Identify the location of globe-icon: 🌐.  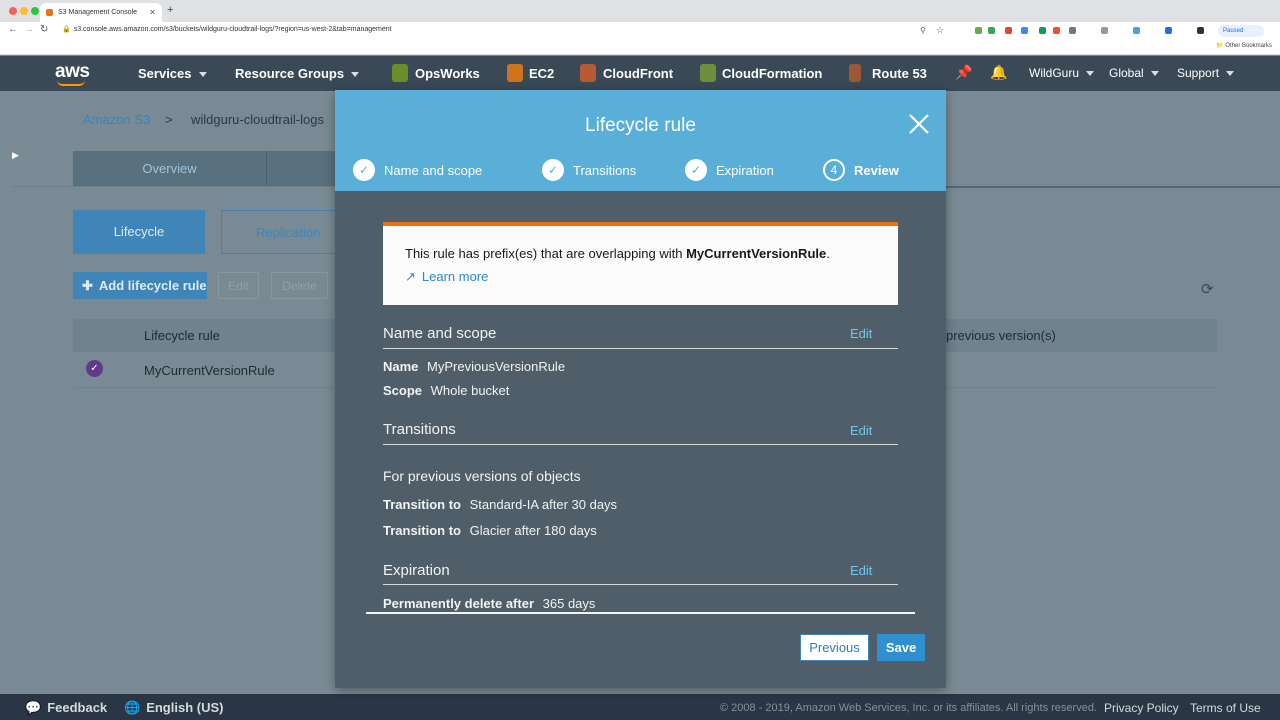
(132, 707).